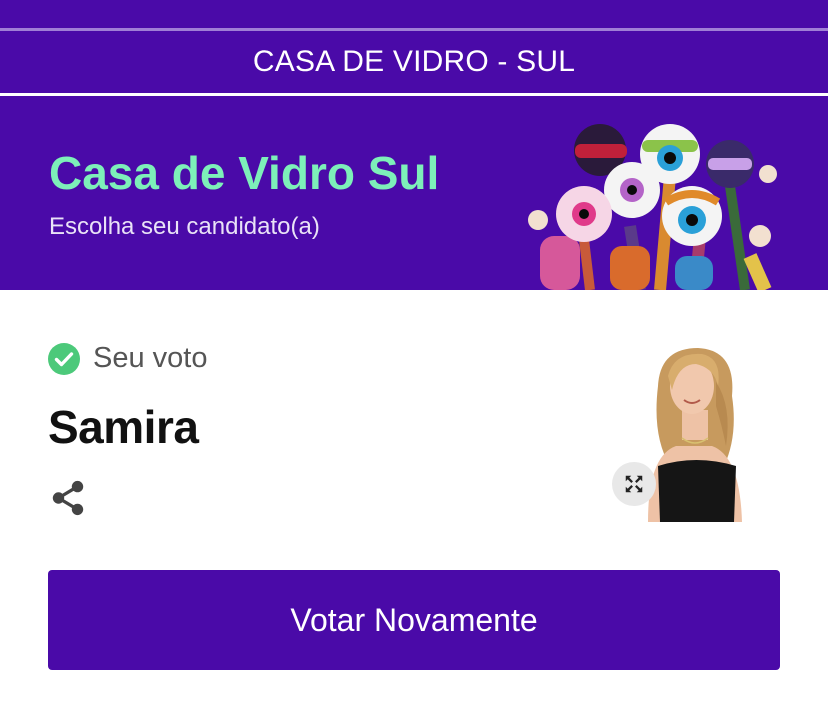 The width and height of the screenshot is (828, 711). What do you see at coordinates (64, 358) in the screenshot?
I see `check-circle-icon` at bounding box center [64, 358].